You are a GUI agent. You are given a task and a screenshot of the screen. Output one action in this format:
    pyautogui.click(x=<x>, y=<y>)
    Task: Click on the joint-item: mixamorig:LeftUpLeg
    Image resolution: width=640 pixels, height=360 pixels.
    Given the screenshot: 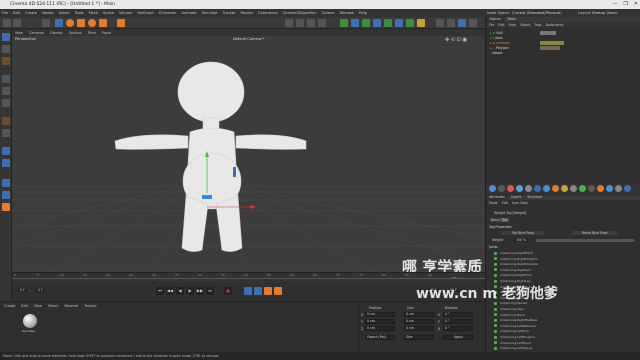 What is the action you would take?
    pyautogui.click(x=516, y=348)
    